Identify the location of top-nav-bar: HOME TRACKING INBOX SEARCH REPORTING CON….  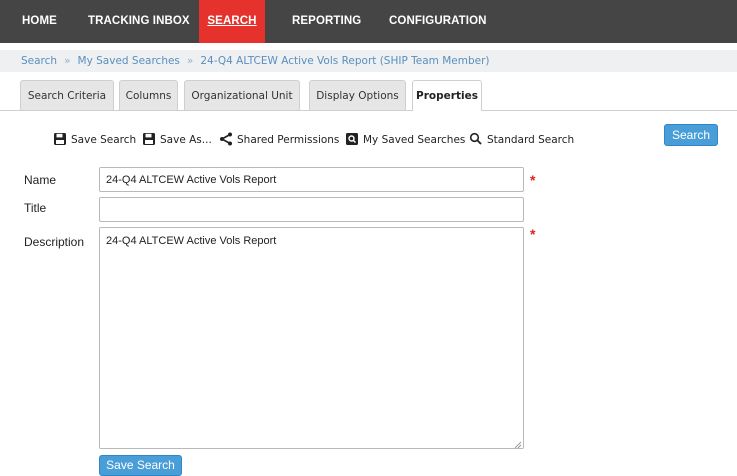
(368, 21).